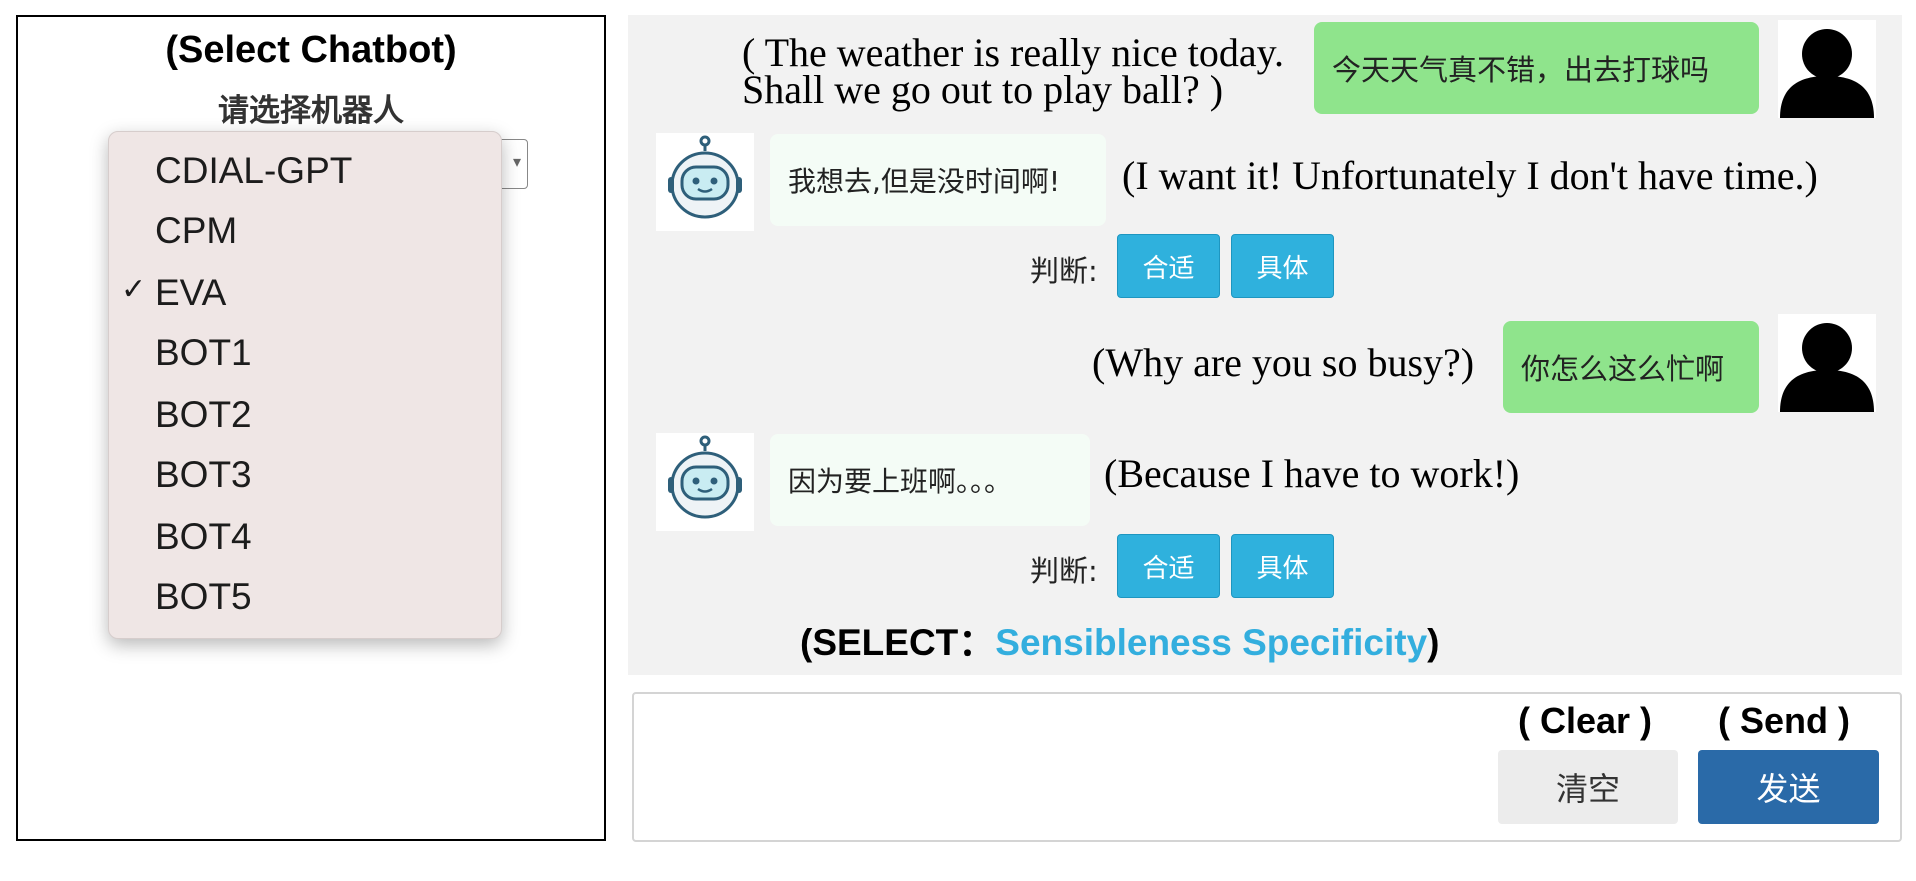  What do you see at coordinates (1283, 362) in the screenshot?
I see `message-translation: (Why are you so busy?)` at bounding box center [1283, 362].